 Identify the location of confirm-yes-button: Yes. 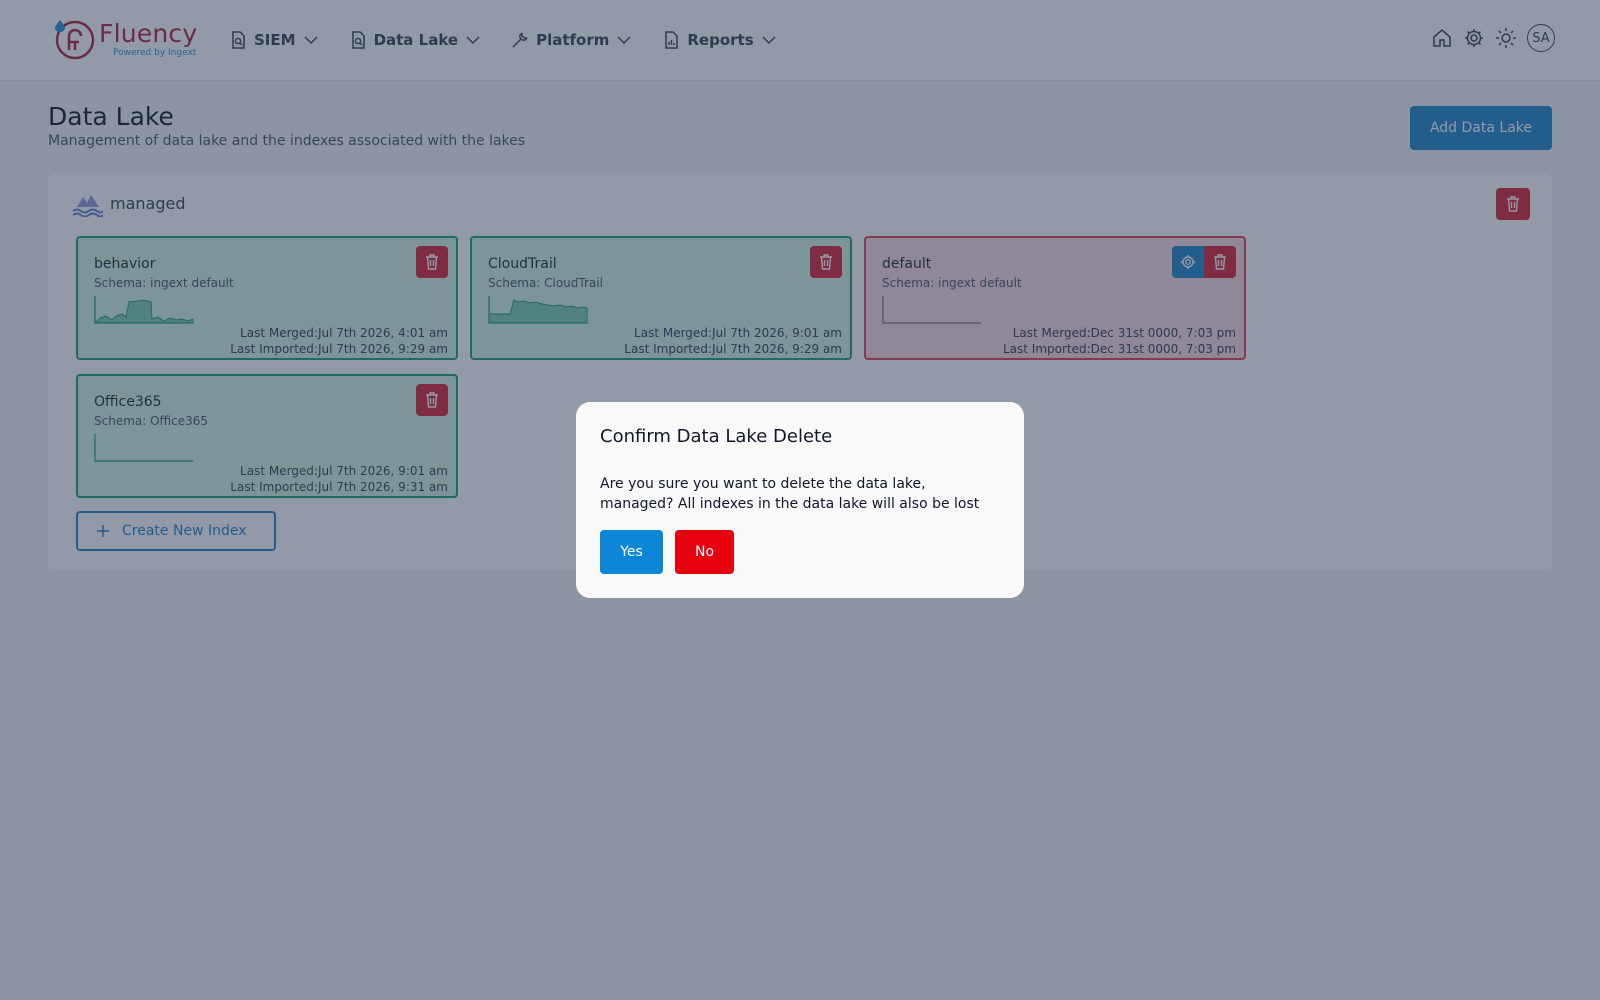
(631, 552).